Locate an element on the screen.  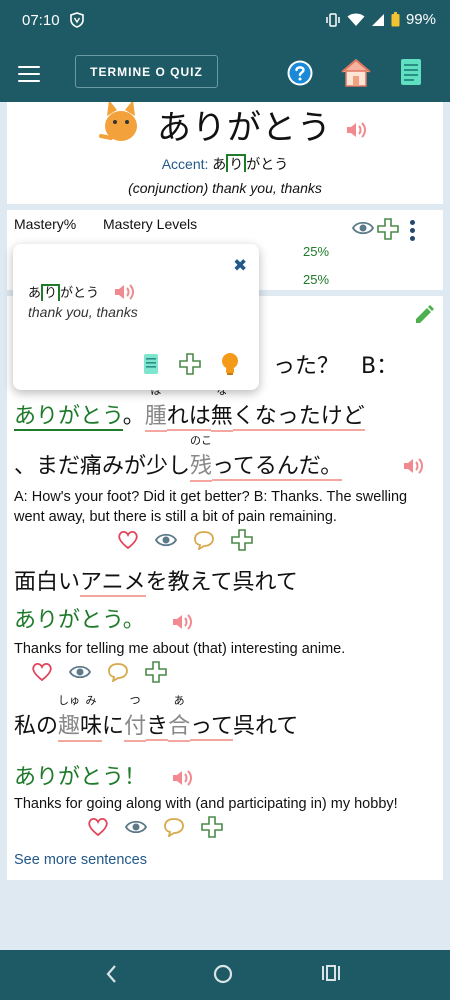
recents-icon is located at coordinates (331, 973).